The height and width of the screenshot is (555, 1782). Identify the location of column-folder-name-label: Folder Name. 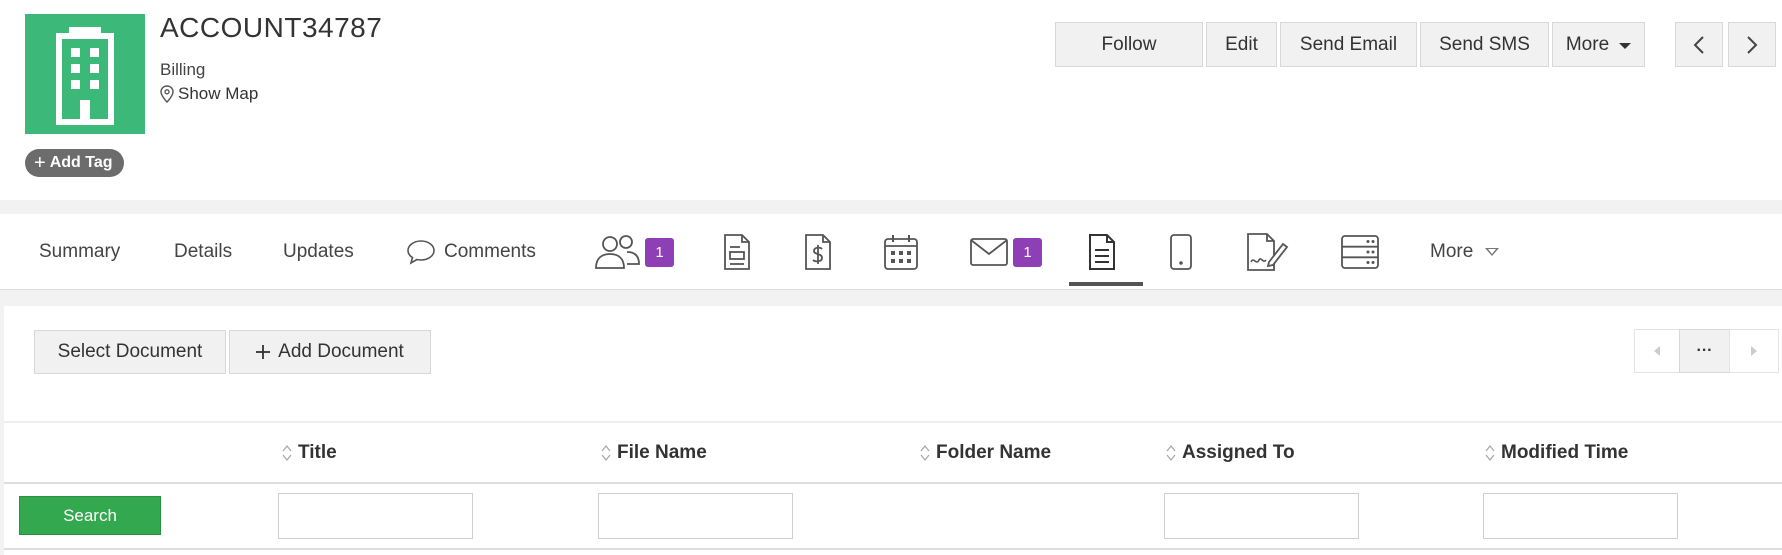
(994, 452).